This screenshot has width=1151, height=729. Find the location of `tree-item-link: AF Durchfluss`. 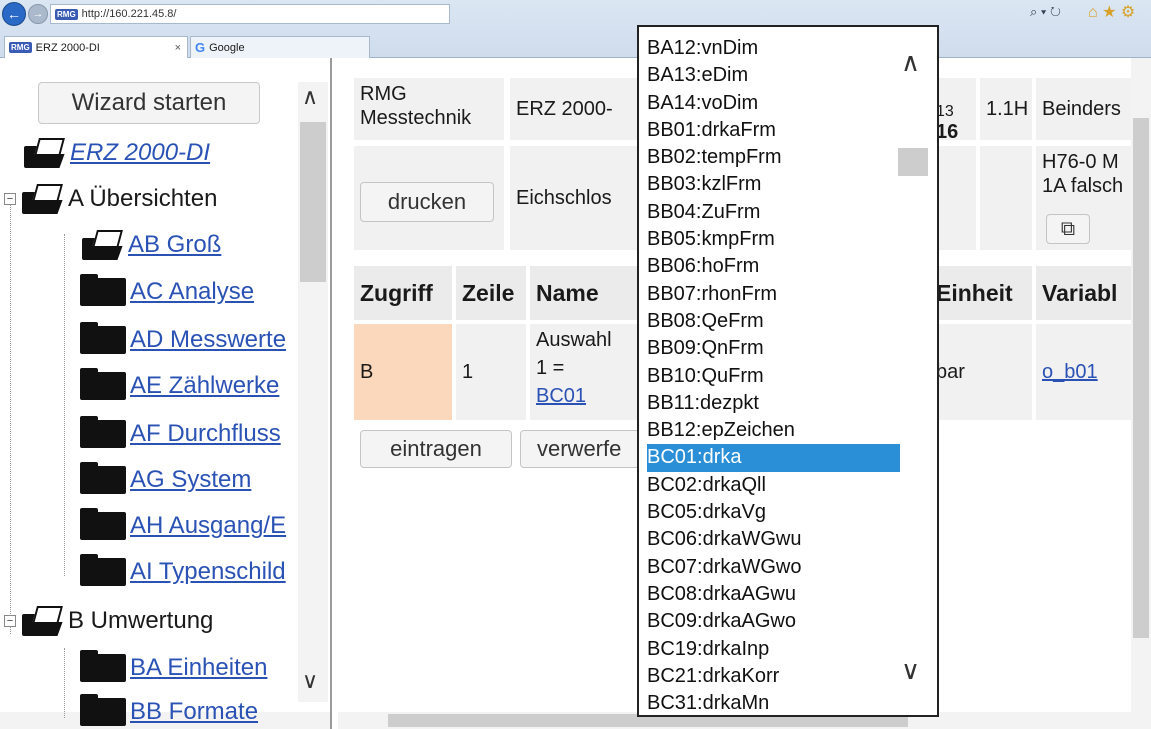

tree-item-link: AF Durchfluss is located at coordinates (205, 434).